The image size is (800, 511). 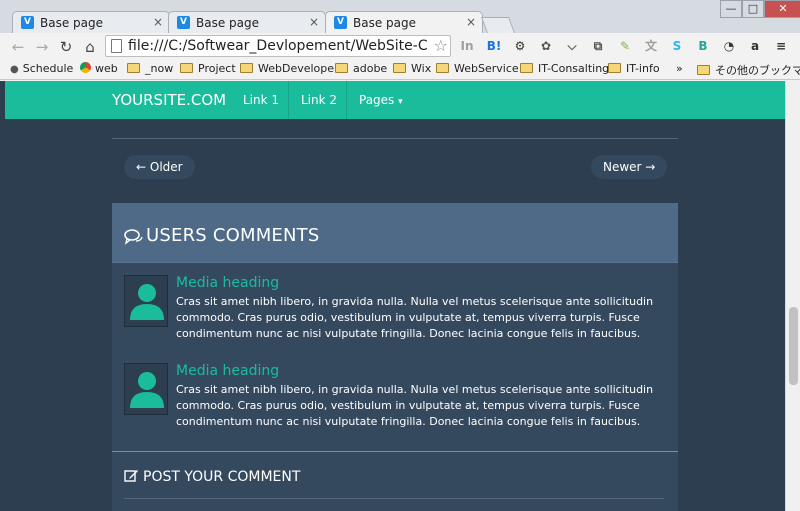 What do you see at coordinates (90, 47) in the screenshot?
I see `home-icon: ⌂` at bounding box center [90, 47].